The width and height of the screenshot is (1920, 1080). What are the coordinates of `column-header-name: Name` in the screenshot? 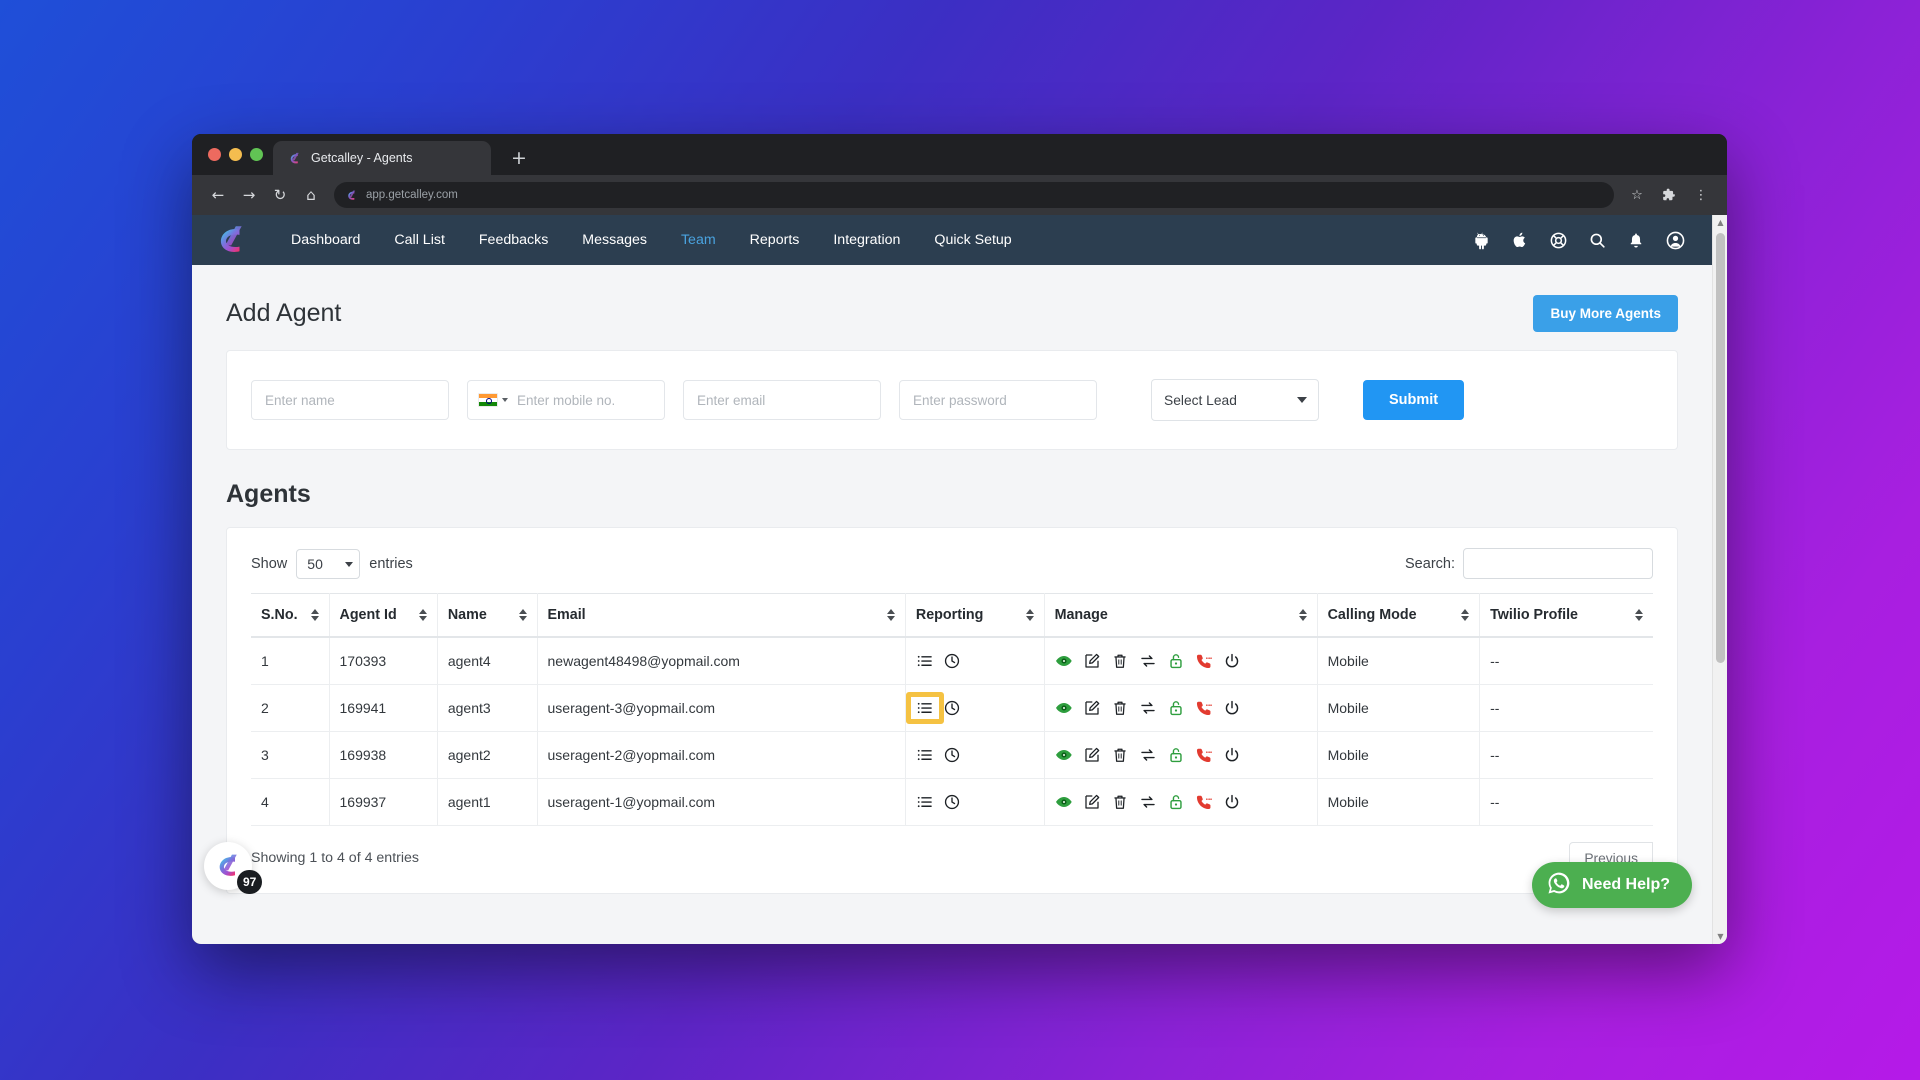 It's located at (487, 615).